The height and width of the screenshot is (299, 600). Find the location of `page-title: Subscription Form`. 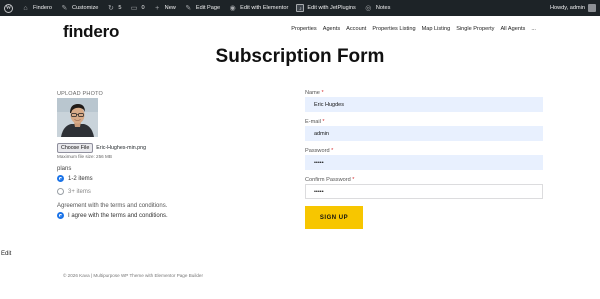

page-title: Subscription Form is located at coordinates (300, 56).